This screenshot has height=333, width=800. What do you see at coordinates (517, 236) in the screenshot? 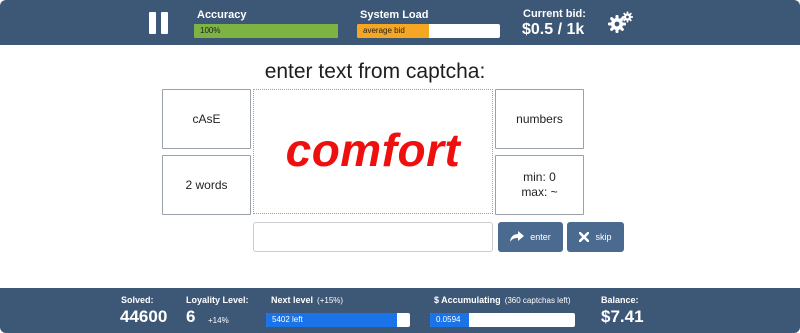
I see `share-arrow-icon` at bounding box center [517, 236].